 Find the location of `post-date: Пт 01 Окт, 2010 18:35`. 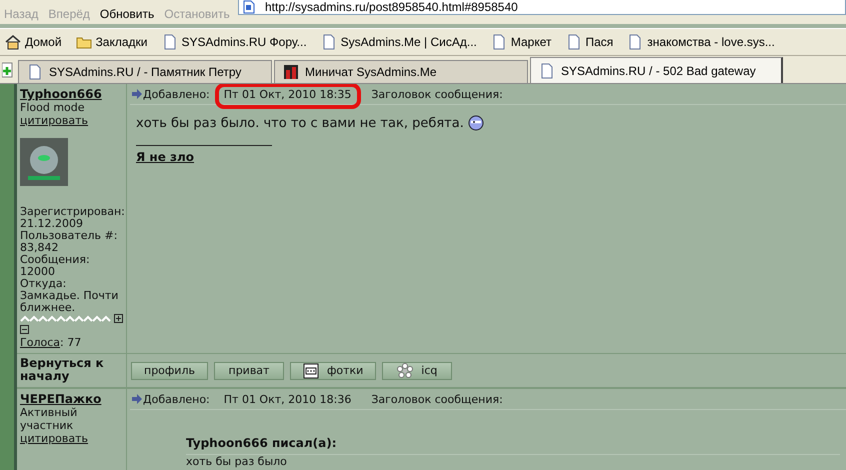

post-date: Пт 01 Окт, 2010 18:35 is located at coordinates (288, 94).